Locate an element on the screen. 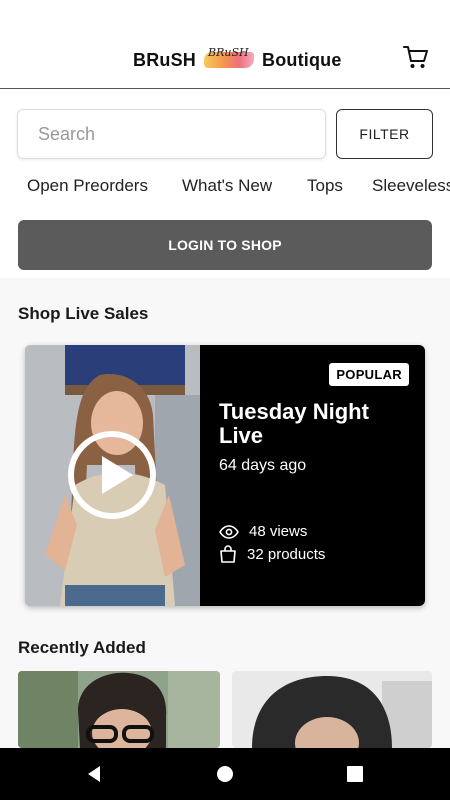 This screenshot has width=450, height=800. category-tops: Tops is located at coordinates (325, 186).